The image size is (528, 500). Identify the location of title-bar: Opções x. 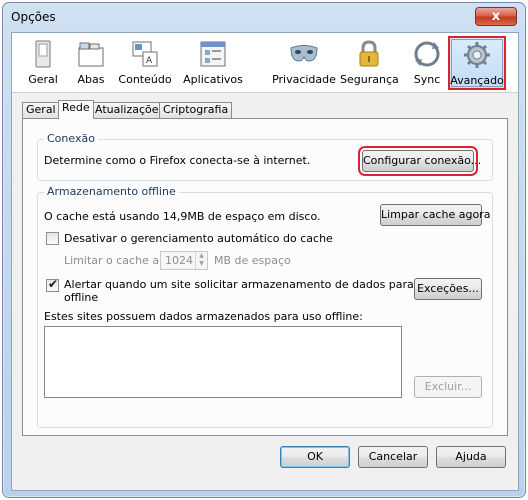
(264, 18).